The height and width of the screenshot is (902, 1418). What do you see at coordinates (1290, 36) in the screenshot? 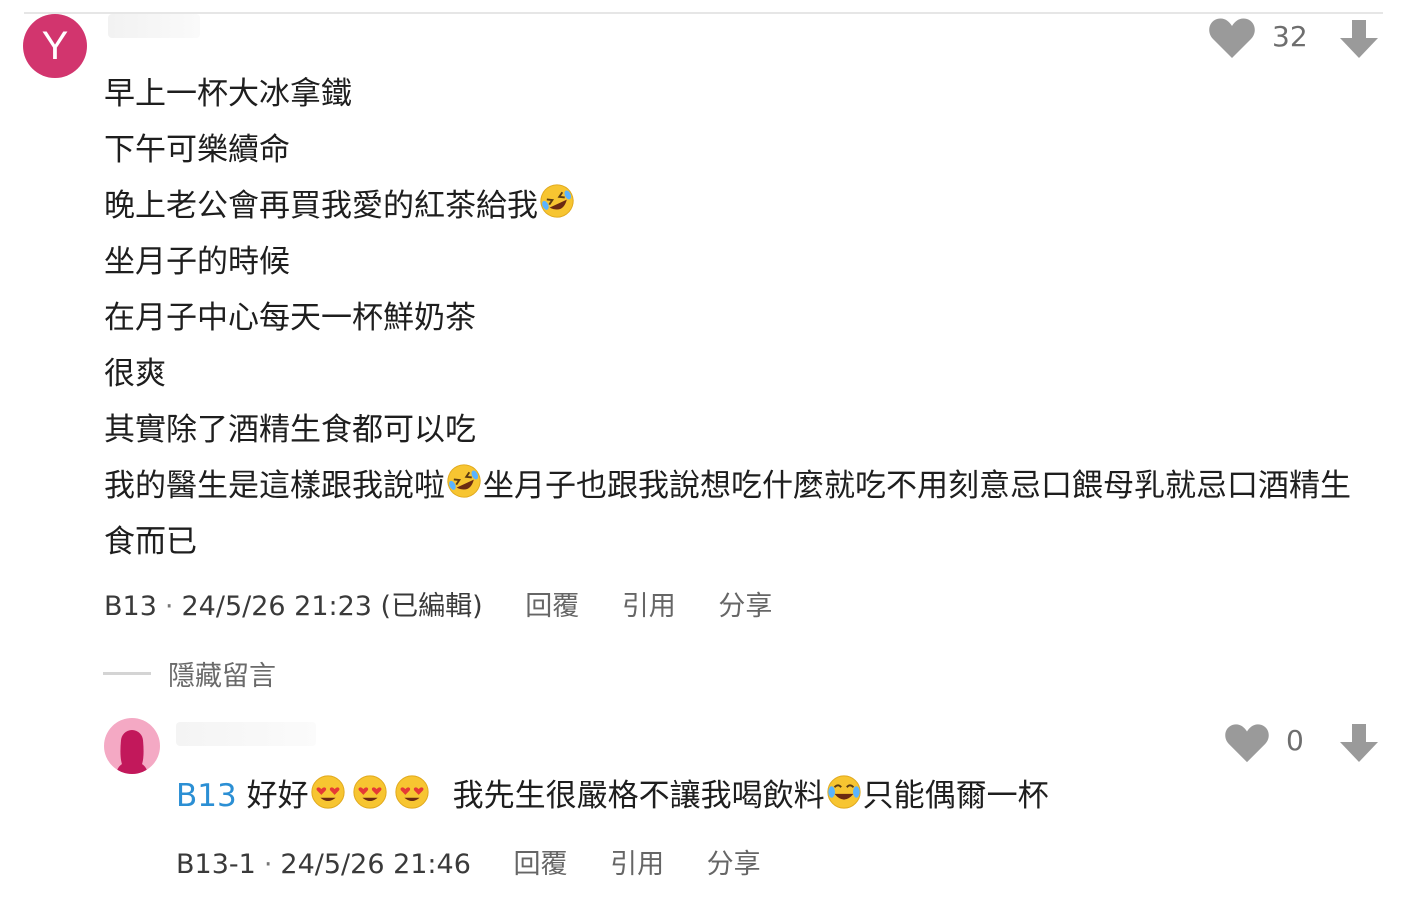
I see `like-count: 32` at bounding box center [1290, 36].